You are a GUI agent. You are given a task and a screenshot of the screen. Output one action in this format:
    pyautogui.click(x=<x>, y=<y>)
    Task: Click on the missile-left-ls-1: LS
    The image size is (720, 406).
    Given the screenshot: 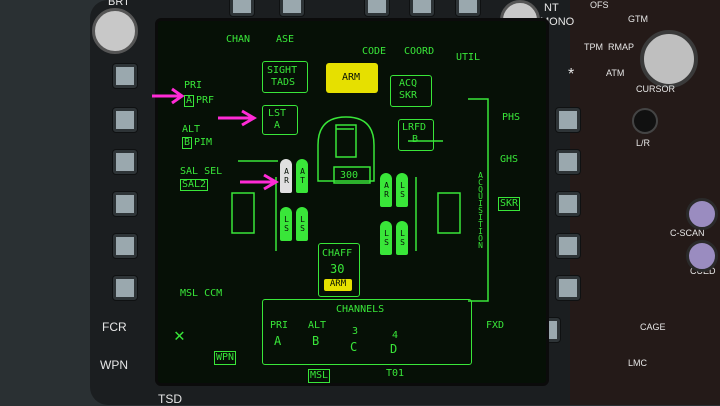 What is the action you would take?
    pyautogui.click(x=286, y=224)
    